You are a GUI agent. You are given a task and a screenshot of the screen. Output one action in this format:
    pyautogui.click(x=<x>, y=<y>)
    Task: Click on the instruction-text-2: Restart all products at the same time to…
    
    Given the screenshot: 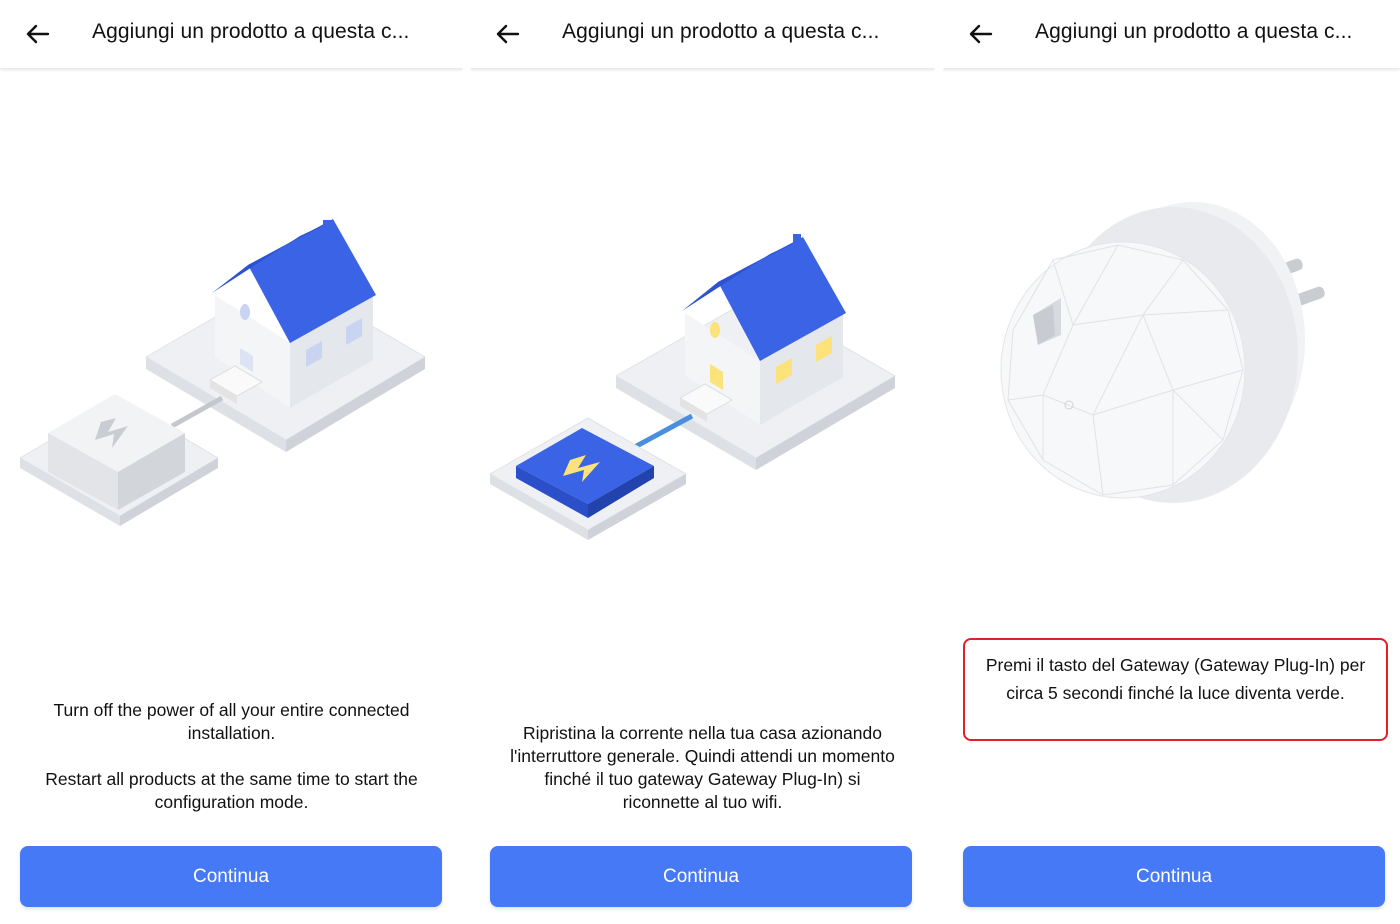 What is the action you would take?
    pyautogui.click(x=231, y=790)
    